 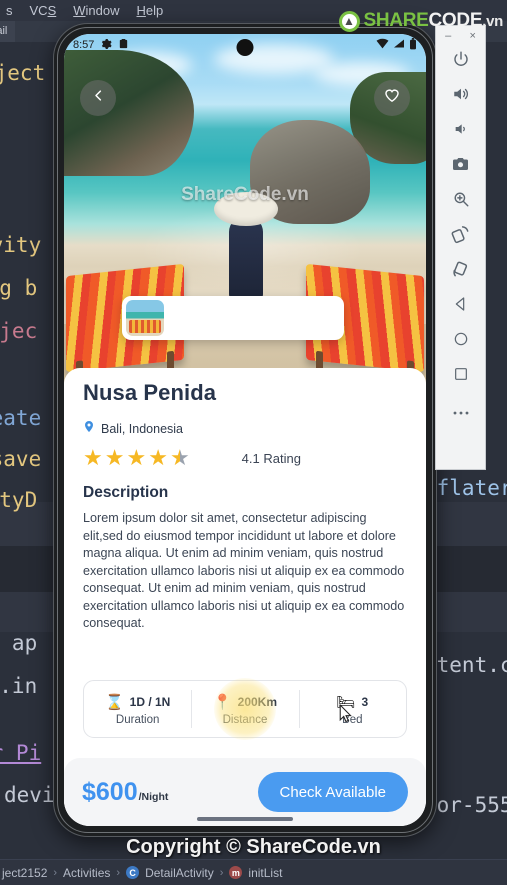 What do you see at coordinates (461, 413) in the screenshot?
I see `more-icon` at bounding box center [461, 413].